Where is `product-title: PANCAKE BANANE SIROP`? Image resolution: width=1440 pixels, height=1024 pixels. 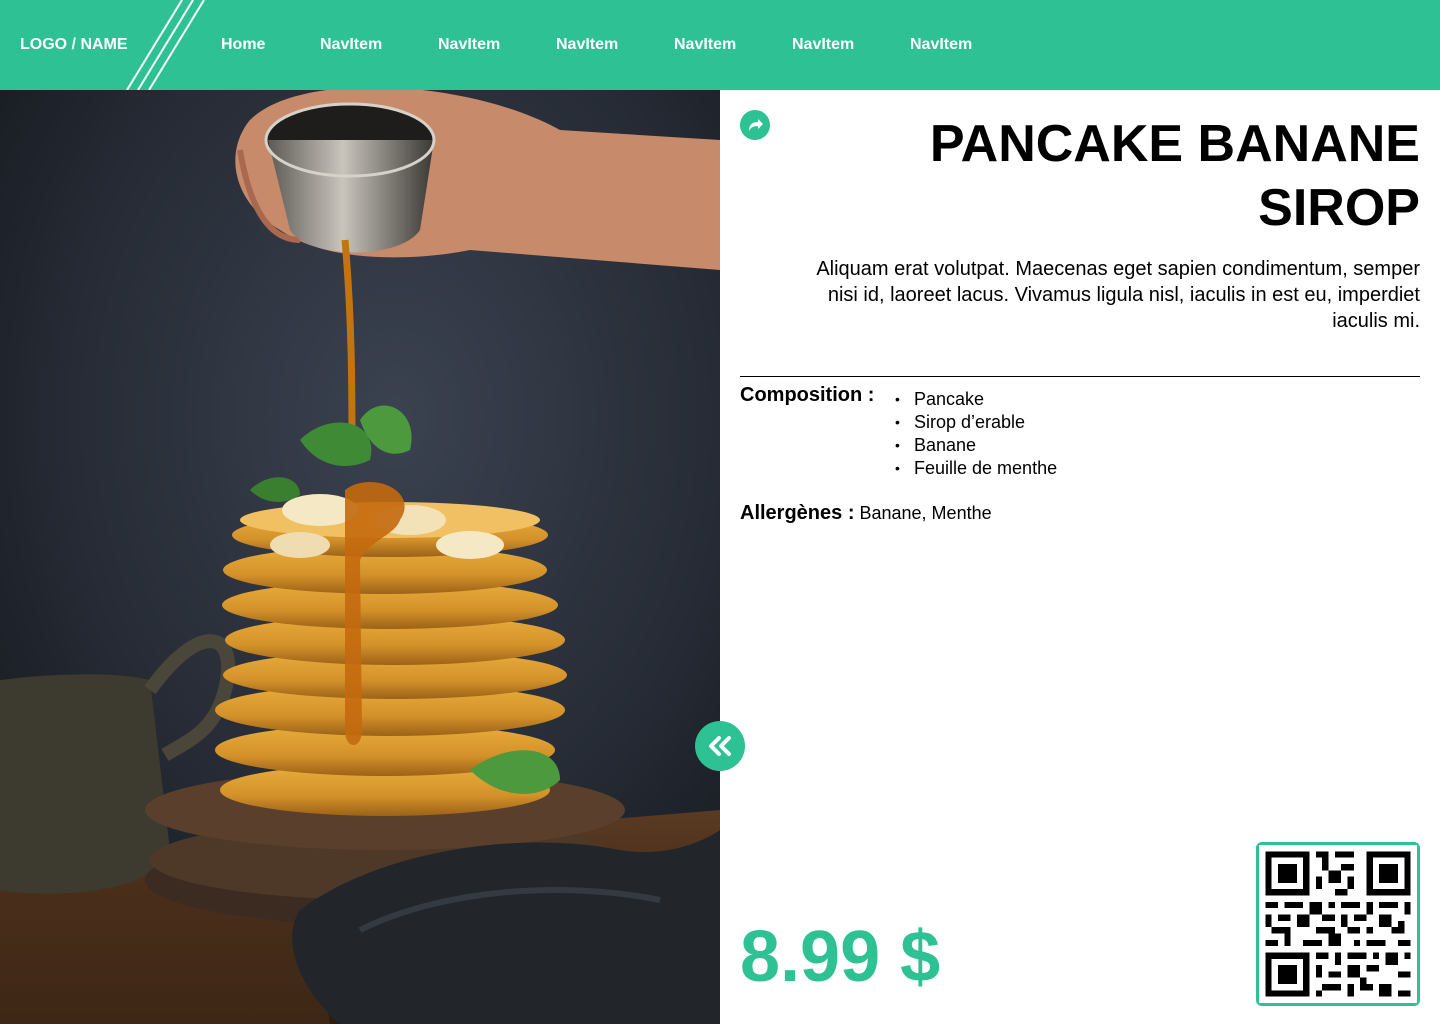
product-title: PANCAKE BANANE SIROP is located at coordinates (1174, 176).